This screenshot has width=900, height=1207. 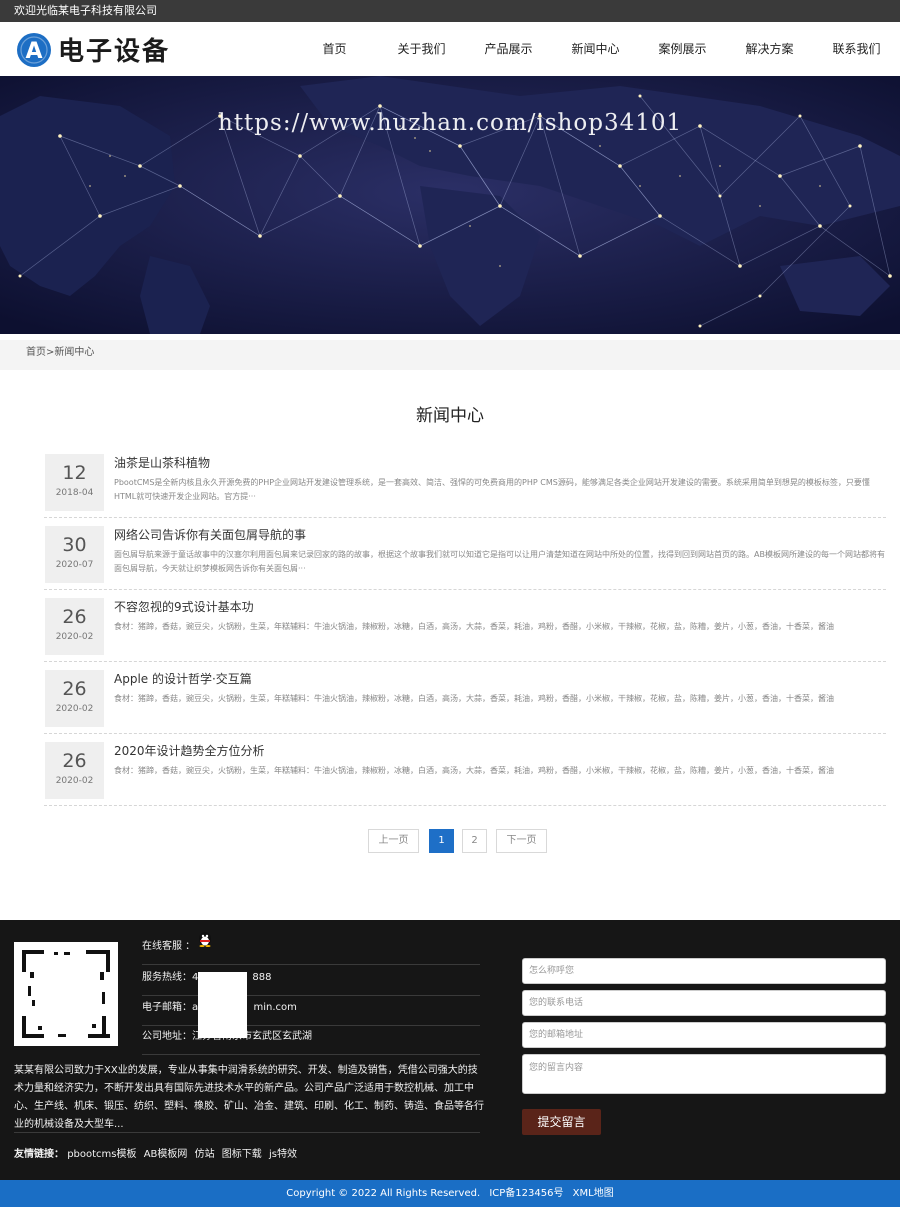 I want to click on news-title-link: 油茶是山茶科植物, so click(x=162, y=462).